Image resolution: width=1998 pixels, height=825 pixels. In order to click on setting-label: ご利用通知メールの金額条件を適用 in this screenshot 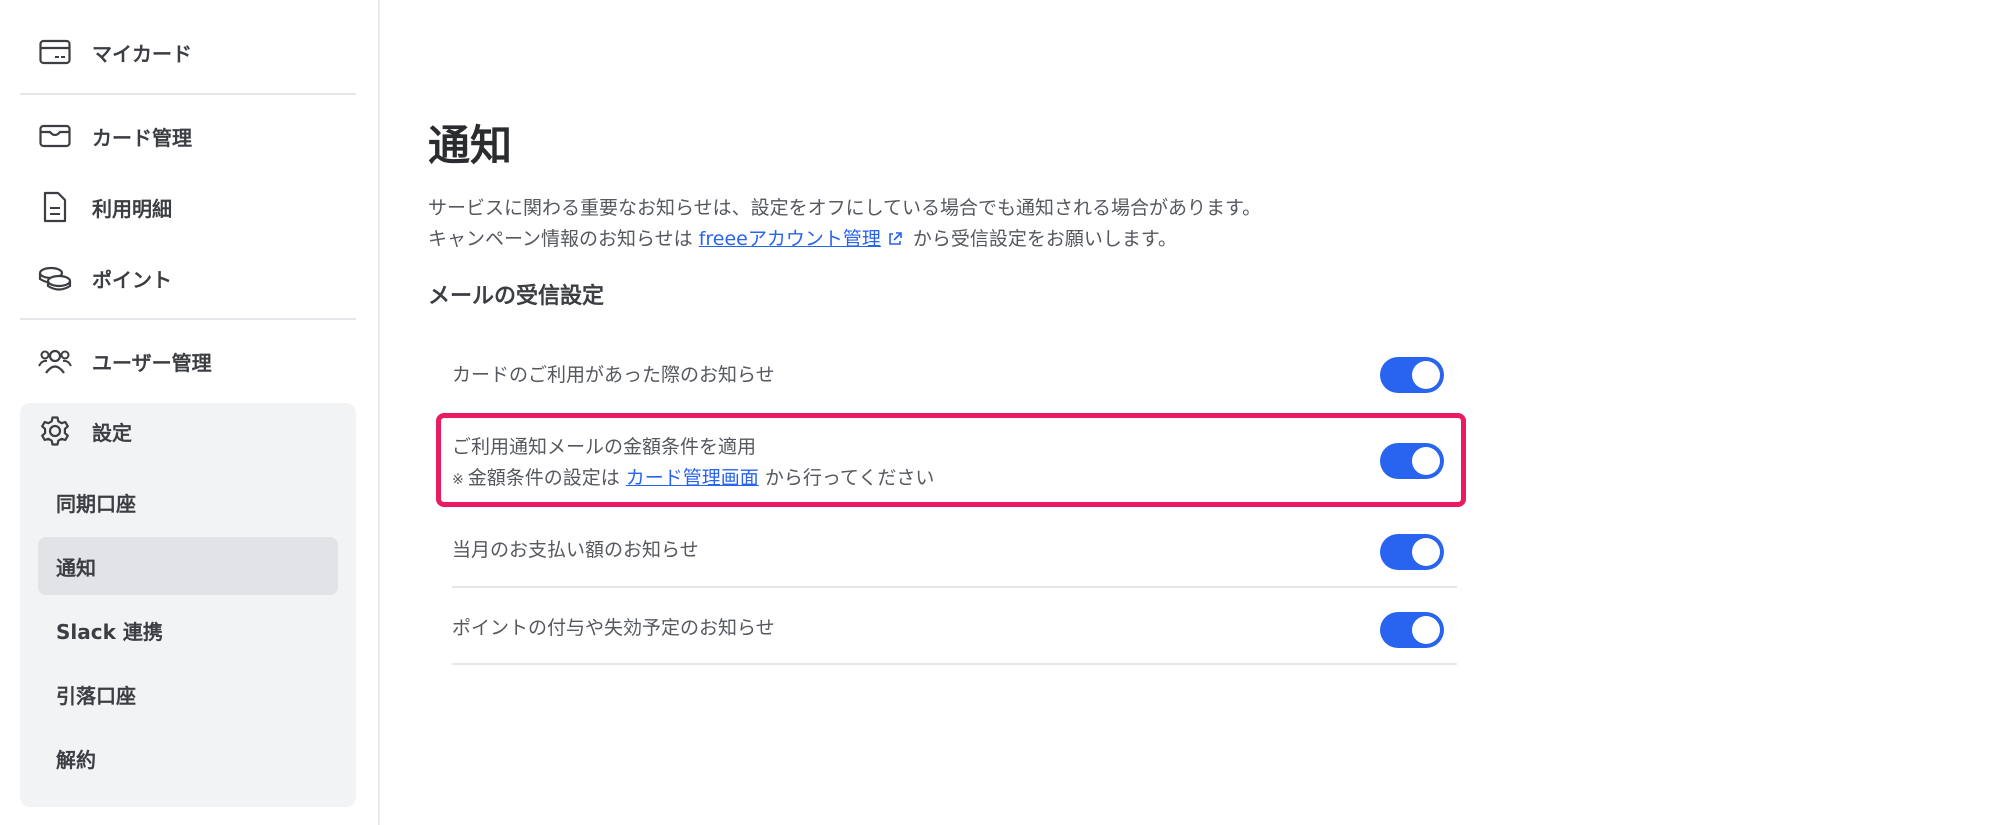, I will do `click(604, 447)`.